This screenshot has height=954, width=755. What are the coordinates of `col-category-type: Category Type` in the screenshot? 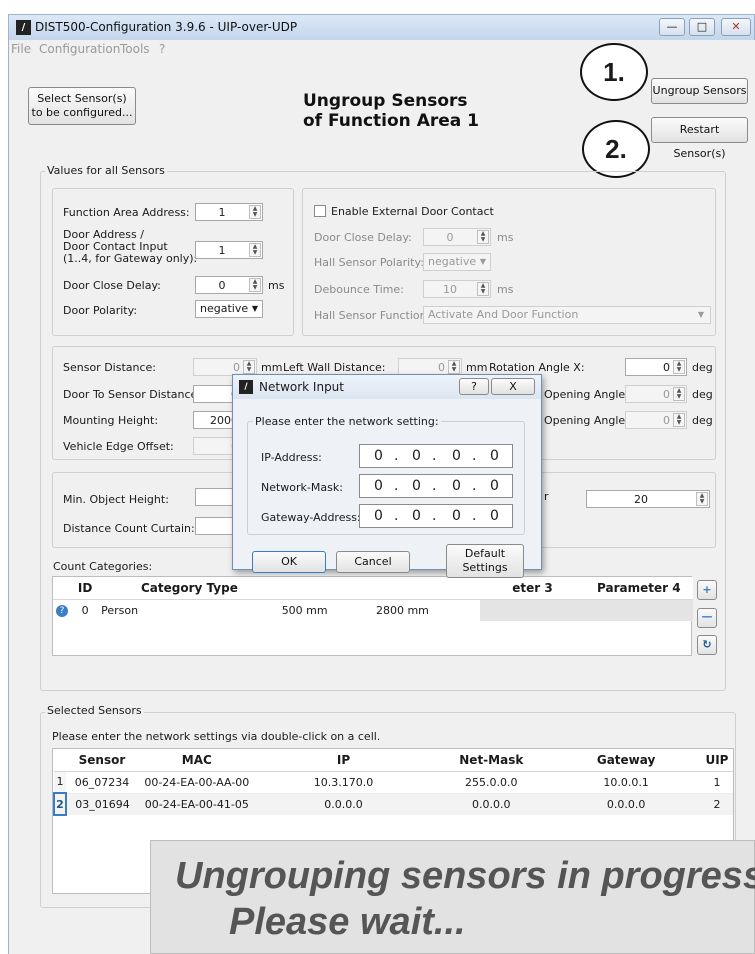 It's located at (189, 588).